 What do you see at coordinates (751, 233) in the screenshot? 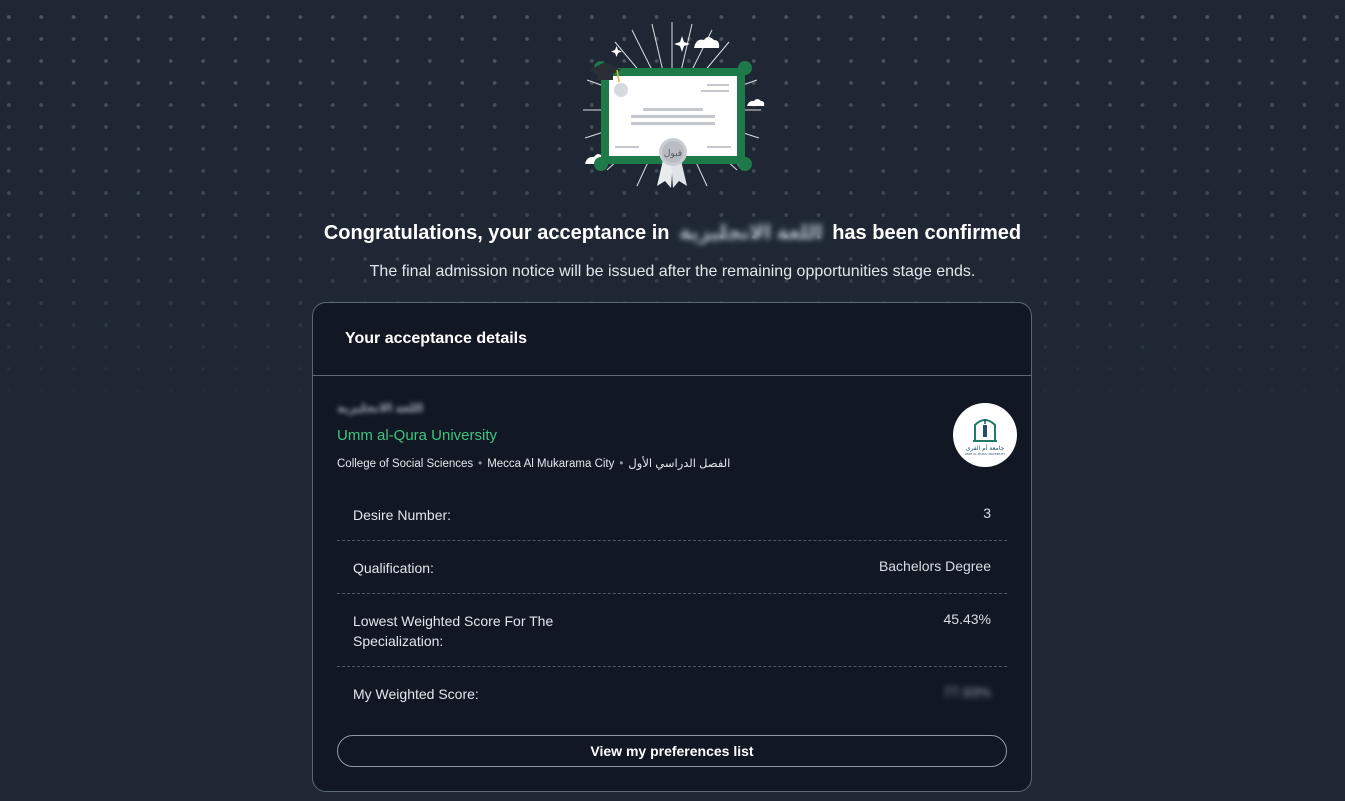
I see `blurred-major-name: اللغة الانجليزية` at bounding box center [751, 233].